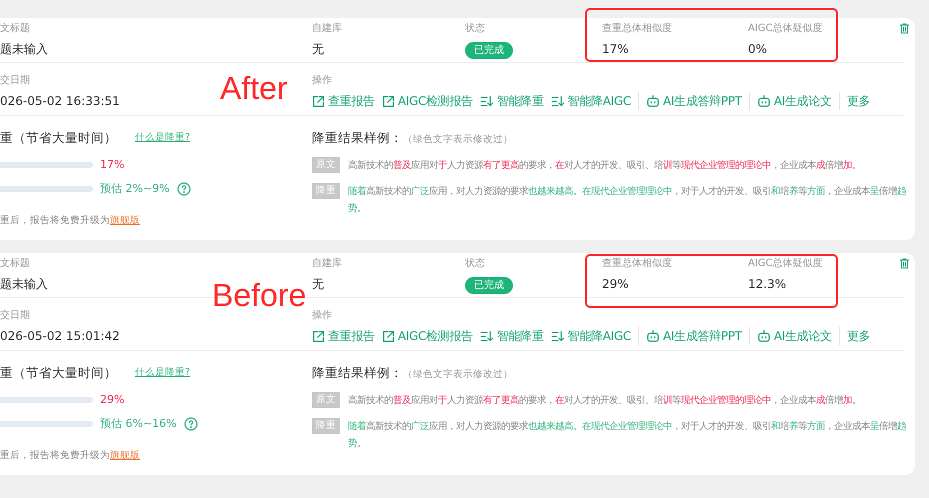  What do you see at coordinates (138, 424) in the screenshot?
I see `estimate-reading: 预估 6%~16%` at bounding box center [138, 424].